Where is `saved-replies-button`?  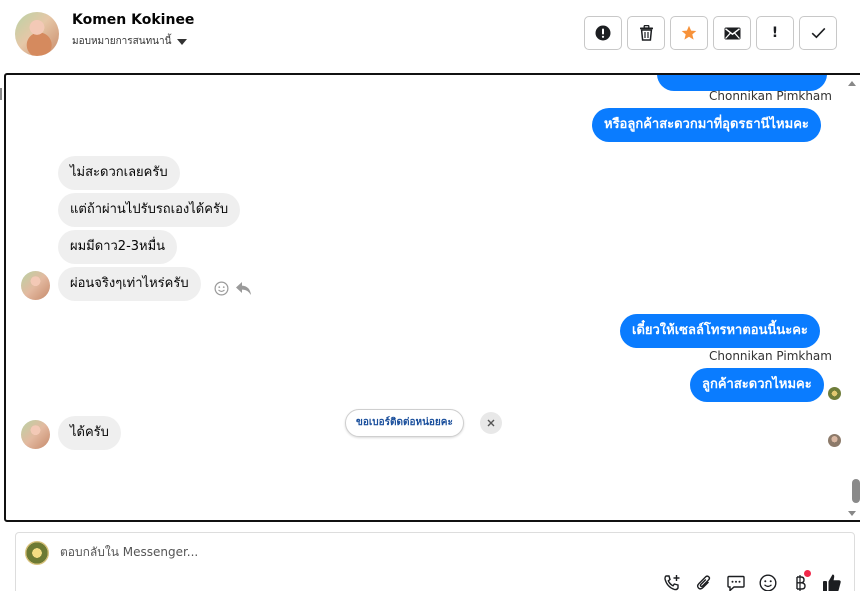
saved-replies-button is located at coordinates (736, 582).